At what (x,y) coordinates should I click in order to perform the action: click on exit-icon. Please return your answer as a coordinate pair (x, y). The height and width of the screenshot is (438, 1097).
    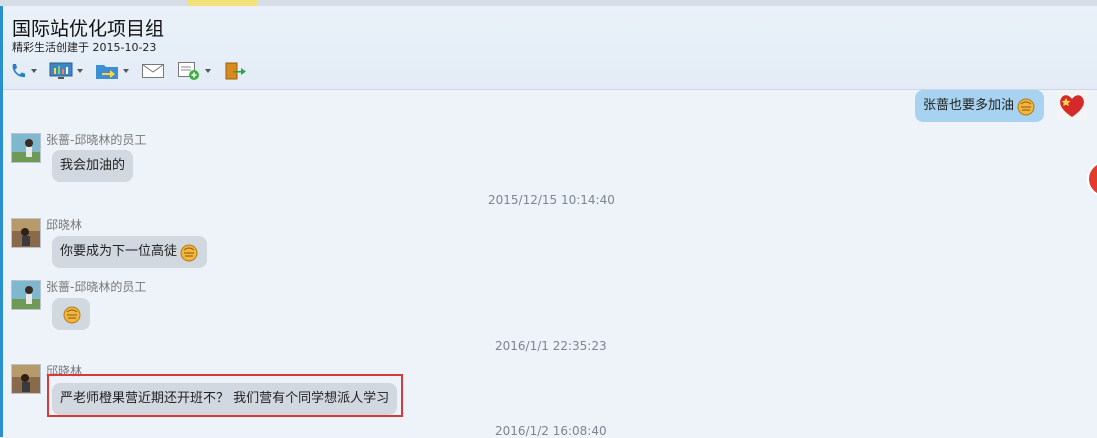
    Looking at the image, I should click on (235, 71).